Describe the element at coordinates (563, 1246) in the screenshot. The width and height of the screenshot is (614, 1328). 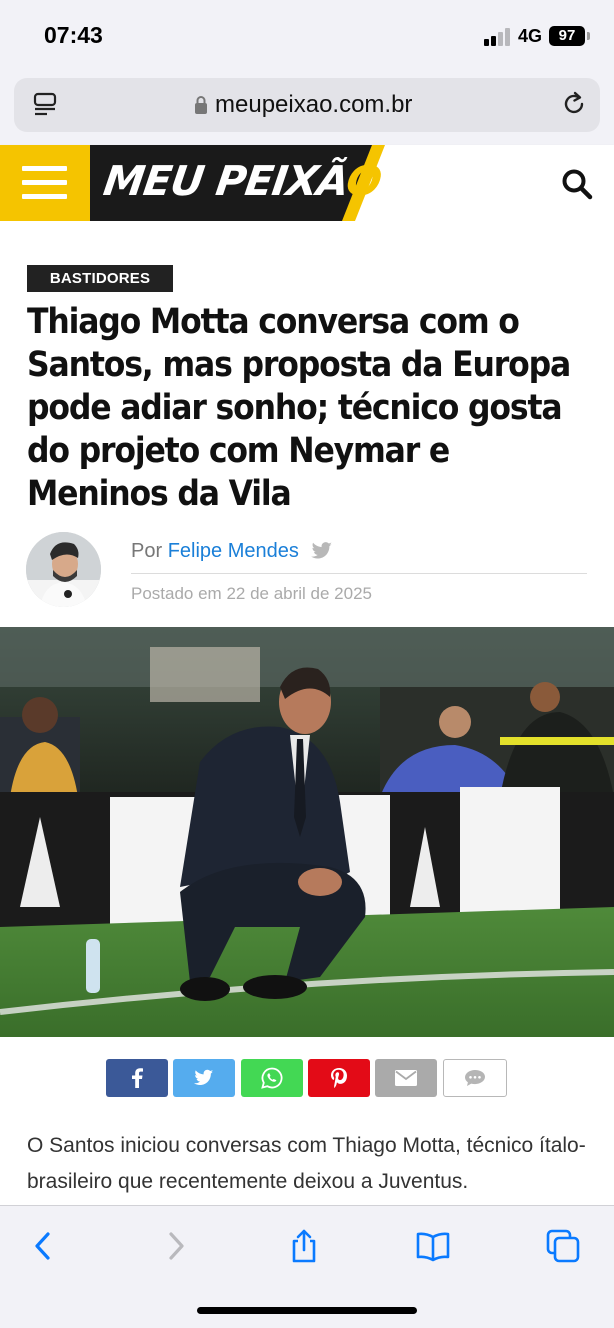
I see `tabs-icon` at that location.